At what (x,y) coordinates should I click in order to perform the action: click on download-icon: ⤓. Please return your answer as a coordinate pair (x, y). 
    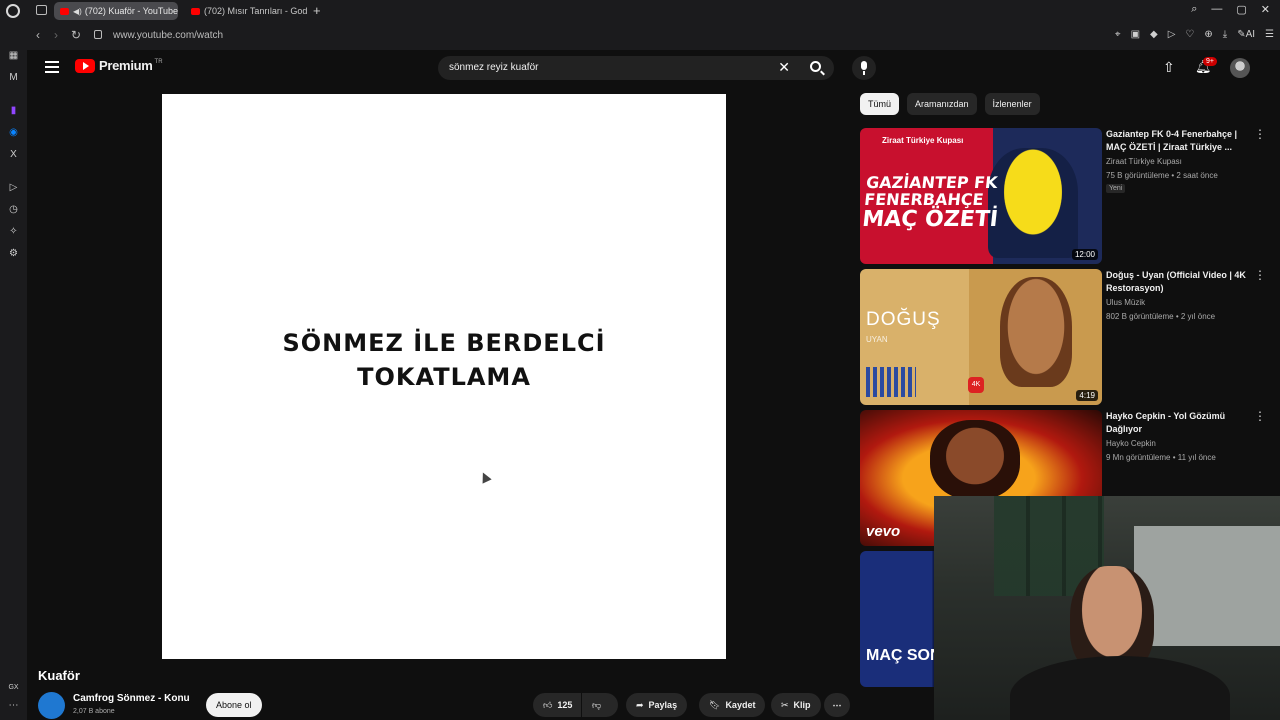
    Looking at the image, I should click on (1225, 34).